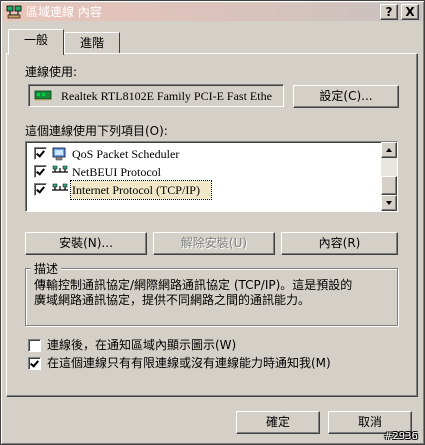 This screenshot has height=445, width=425. Describe the element at coordinates (34, 363) in the screenshot. I see `notify-checkbox` at that location.